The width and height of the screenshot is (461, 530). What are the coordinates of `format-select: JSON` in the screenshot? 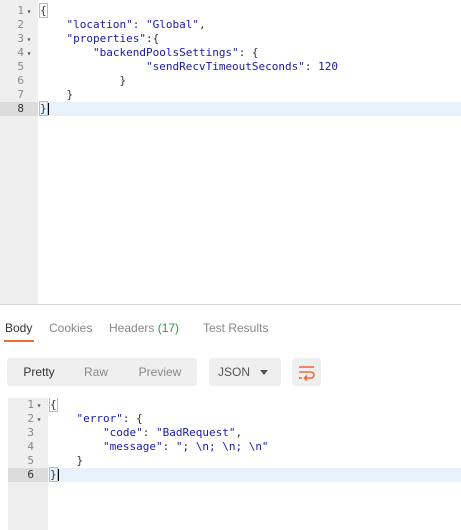 It's located at (245, 372).